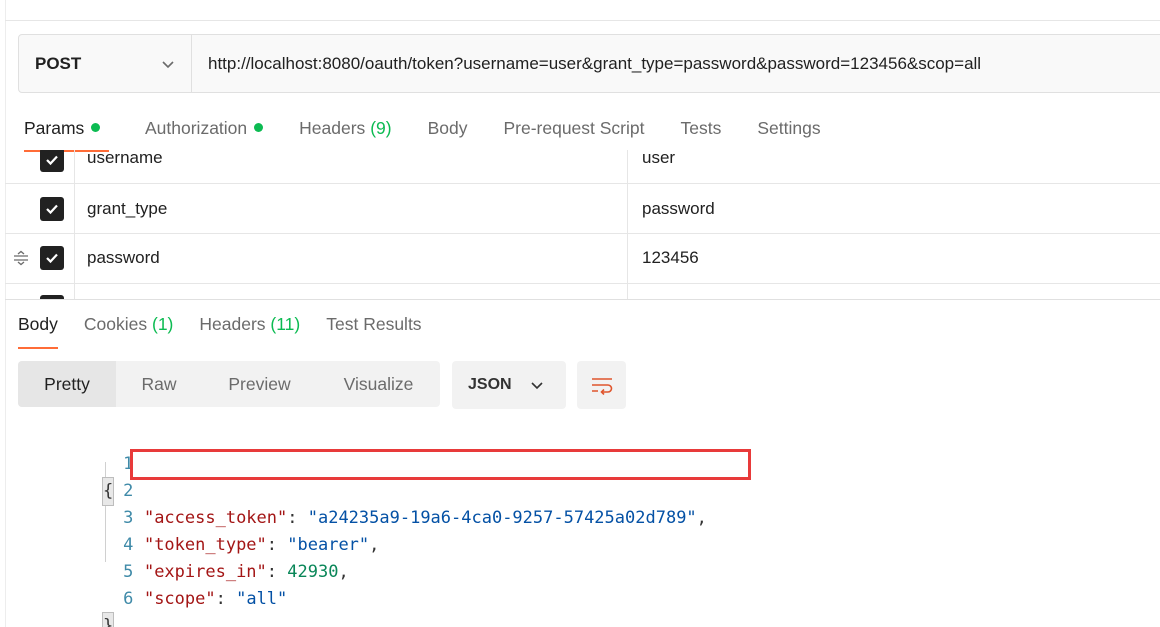 The width and height of the screenshot is (1160, 627). I want to click on json-key: "token_type", so click(205, 545).